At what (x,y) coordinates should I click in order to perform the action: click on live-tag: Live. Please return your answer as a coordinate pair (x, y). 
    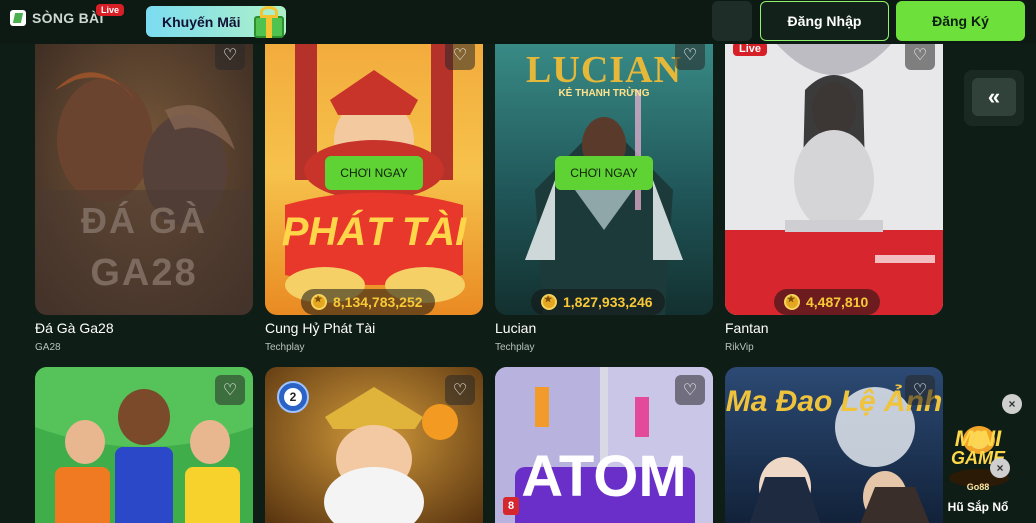
    Looking at the image, I should click on (750, 49).